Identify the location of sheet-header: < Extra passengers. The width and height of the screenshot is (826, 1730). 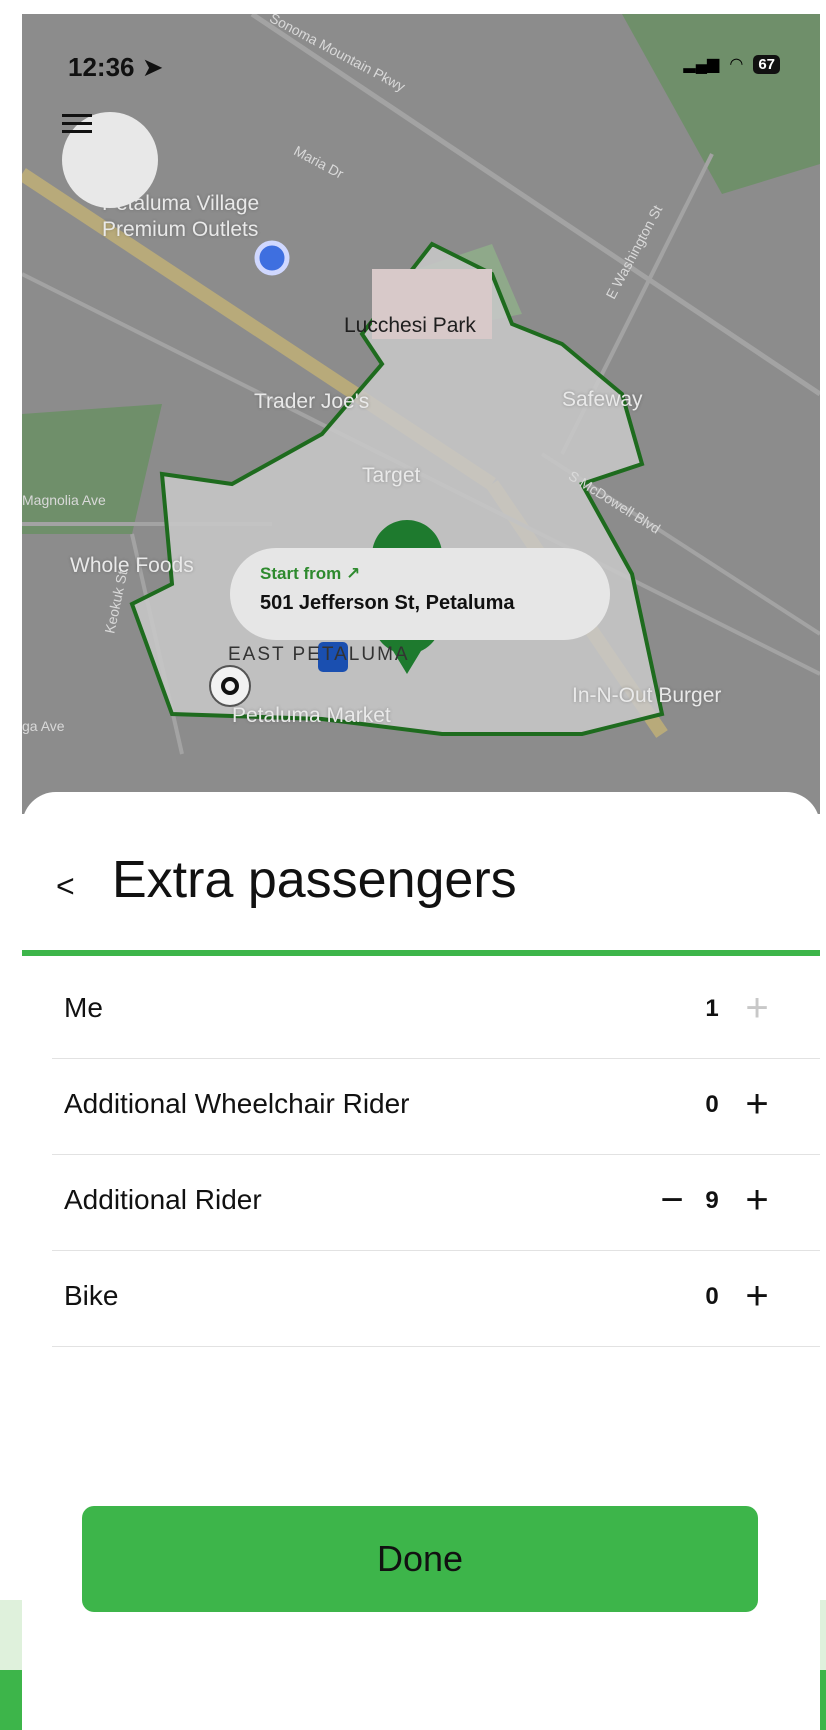
(421, 874).